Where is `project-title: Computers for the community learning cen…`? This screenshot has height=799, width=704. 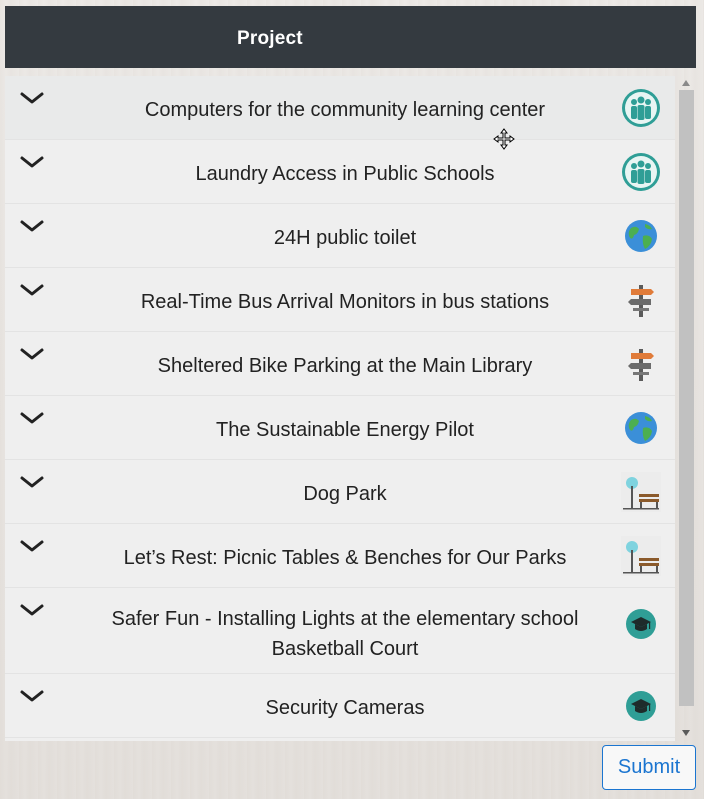
project-title: Computers for the community learning cen… is located at coordinates (345, 110).